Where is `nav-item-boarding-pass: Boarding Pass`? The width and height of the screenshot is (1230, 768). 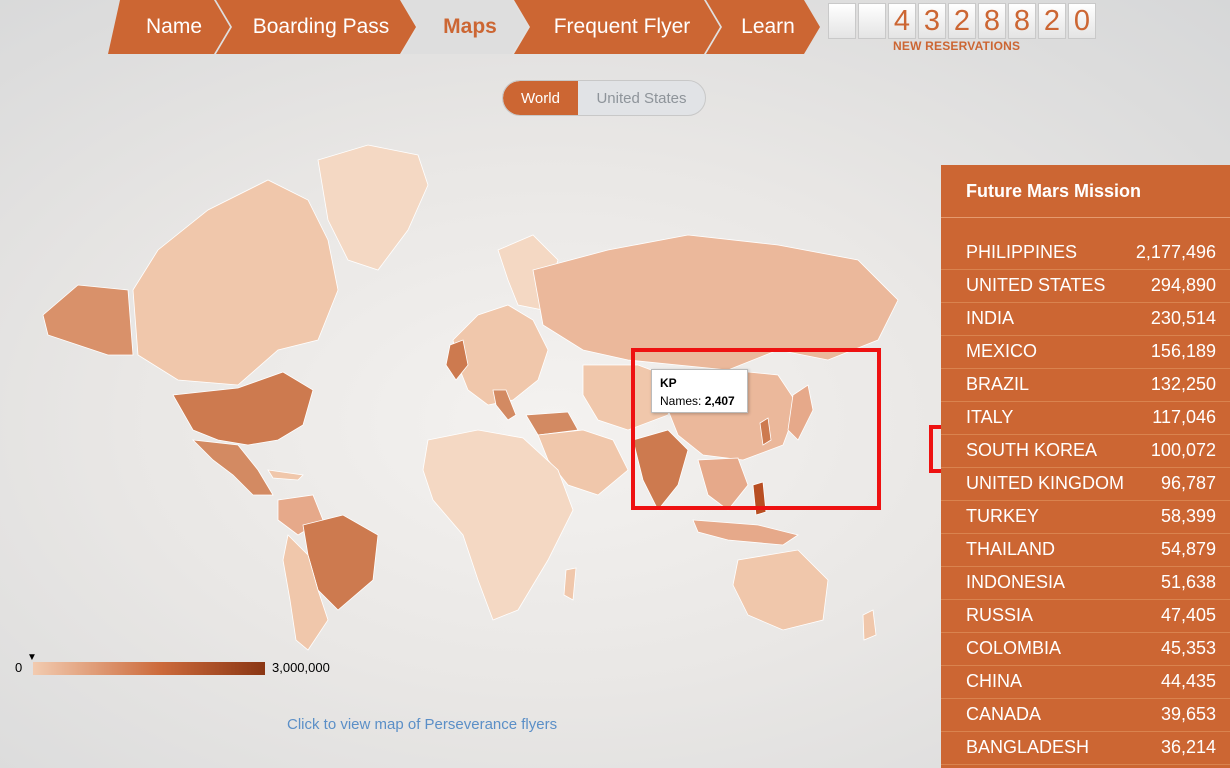
nav-item-boarding-pass: Boarding Pass is located at coordinates (316, 27).